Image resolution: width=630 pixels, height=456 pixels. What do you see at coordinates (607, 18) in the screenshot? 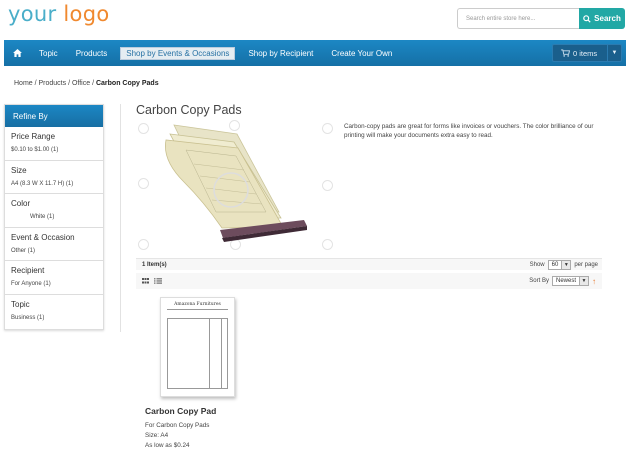
I see `search-button-label: Search` at bounding box center [607, 18].